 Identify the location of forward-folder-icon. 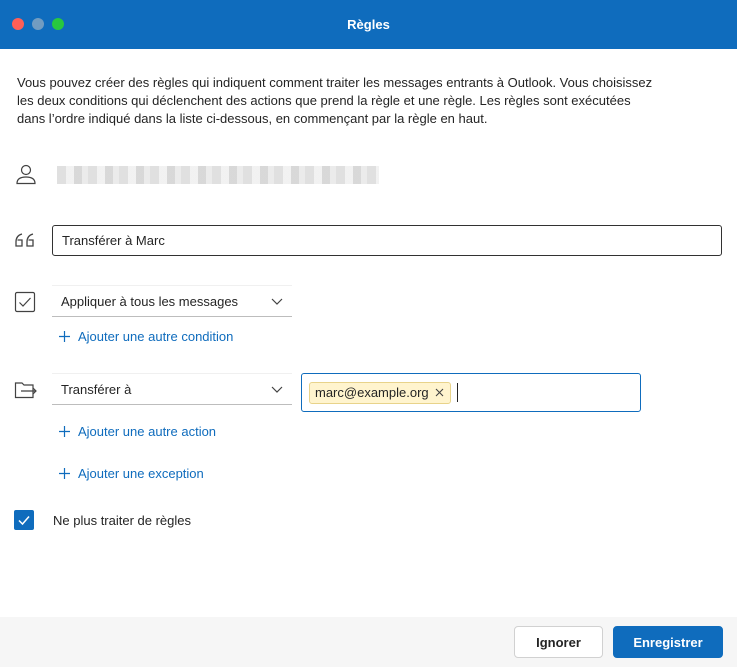
(26, 392).